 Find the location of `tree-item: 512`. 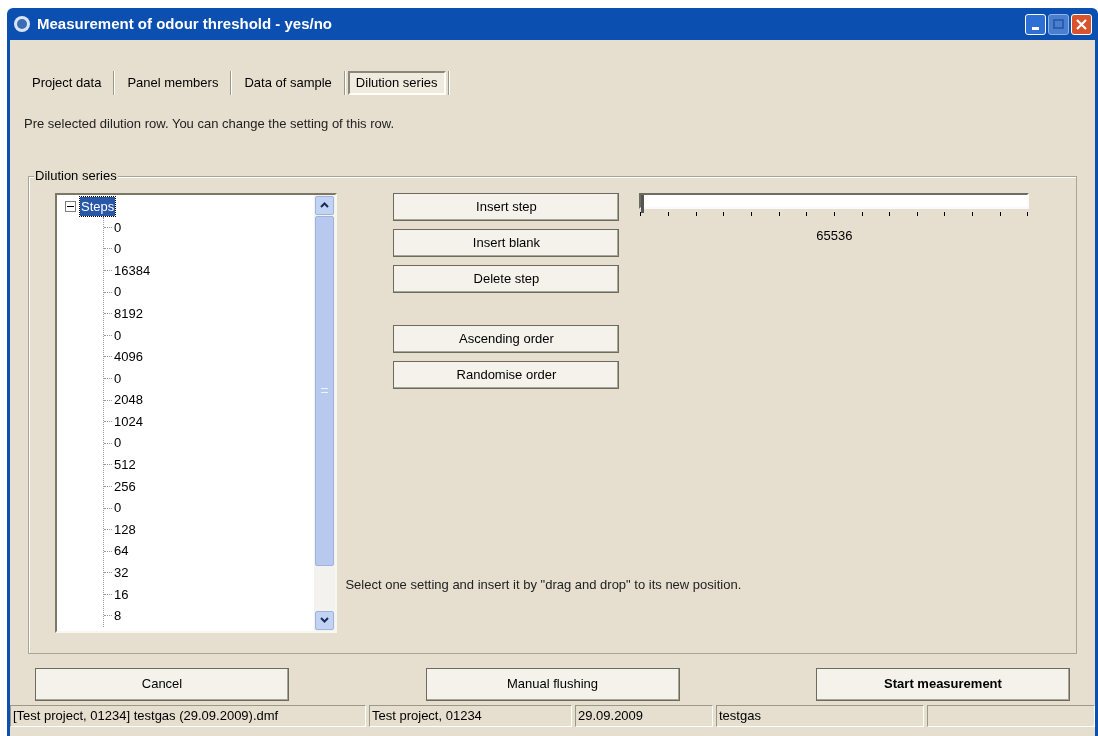

tree-item: 512 is located at coordinates (125, 465).